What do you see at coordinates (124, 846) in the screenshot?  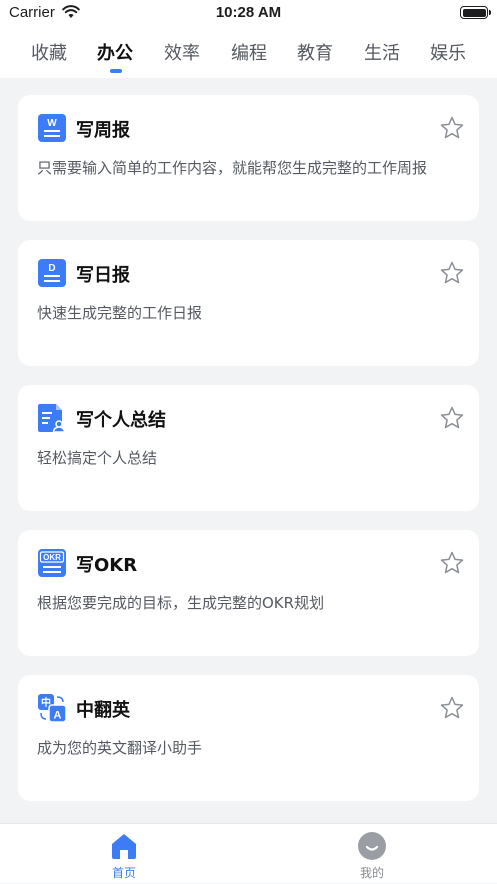 I see `home-icon` at bounding box center [124, 846].